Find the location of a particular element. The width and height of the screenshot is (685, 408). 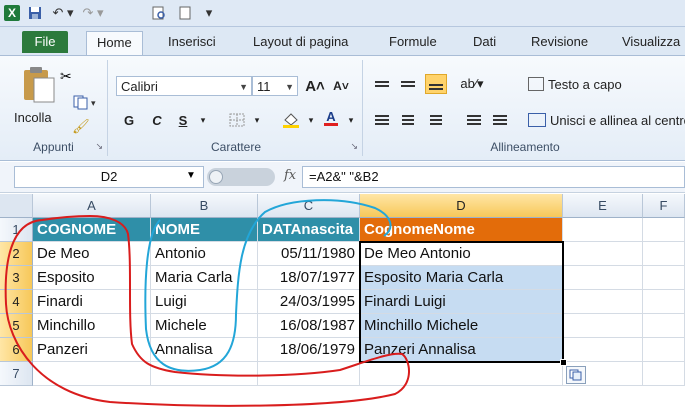

column-header-a: A is located at coordinates (92, 206).